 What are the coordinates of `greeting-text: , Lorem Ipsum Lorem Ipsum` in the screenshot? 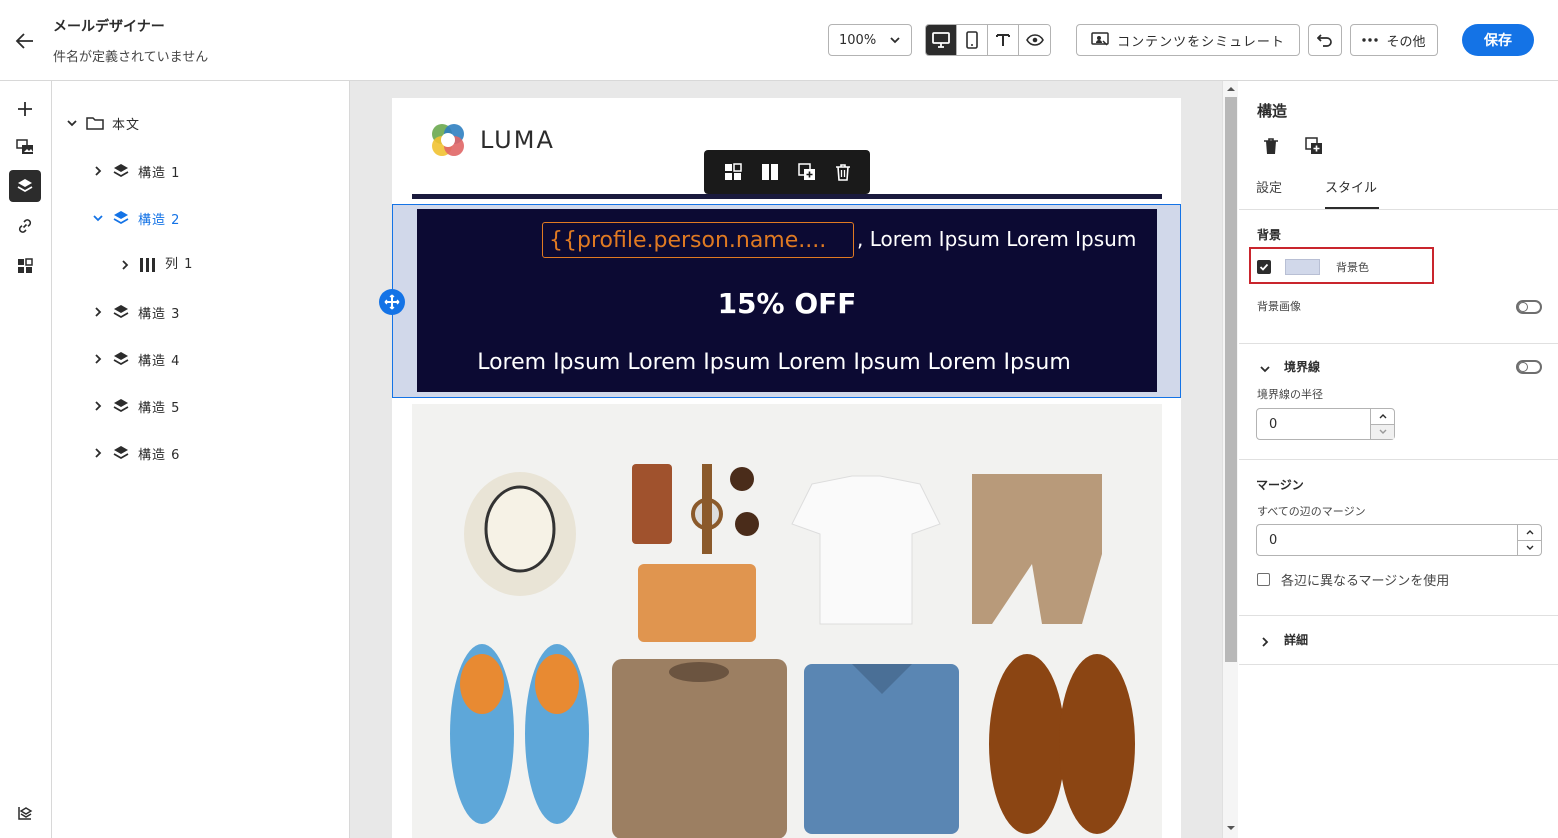 It's located at (996, 239).